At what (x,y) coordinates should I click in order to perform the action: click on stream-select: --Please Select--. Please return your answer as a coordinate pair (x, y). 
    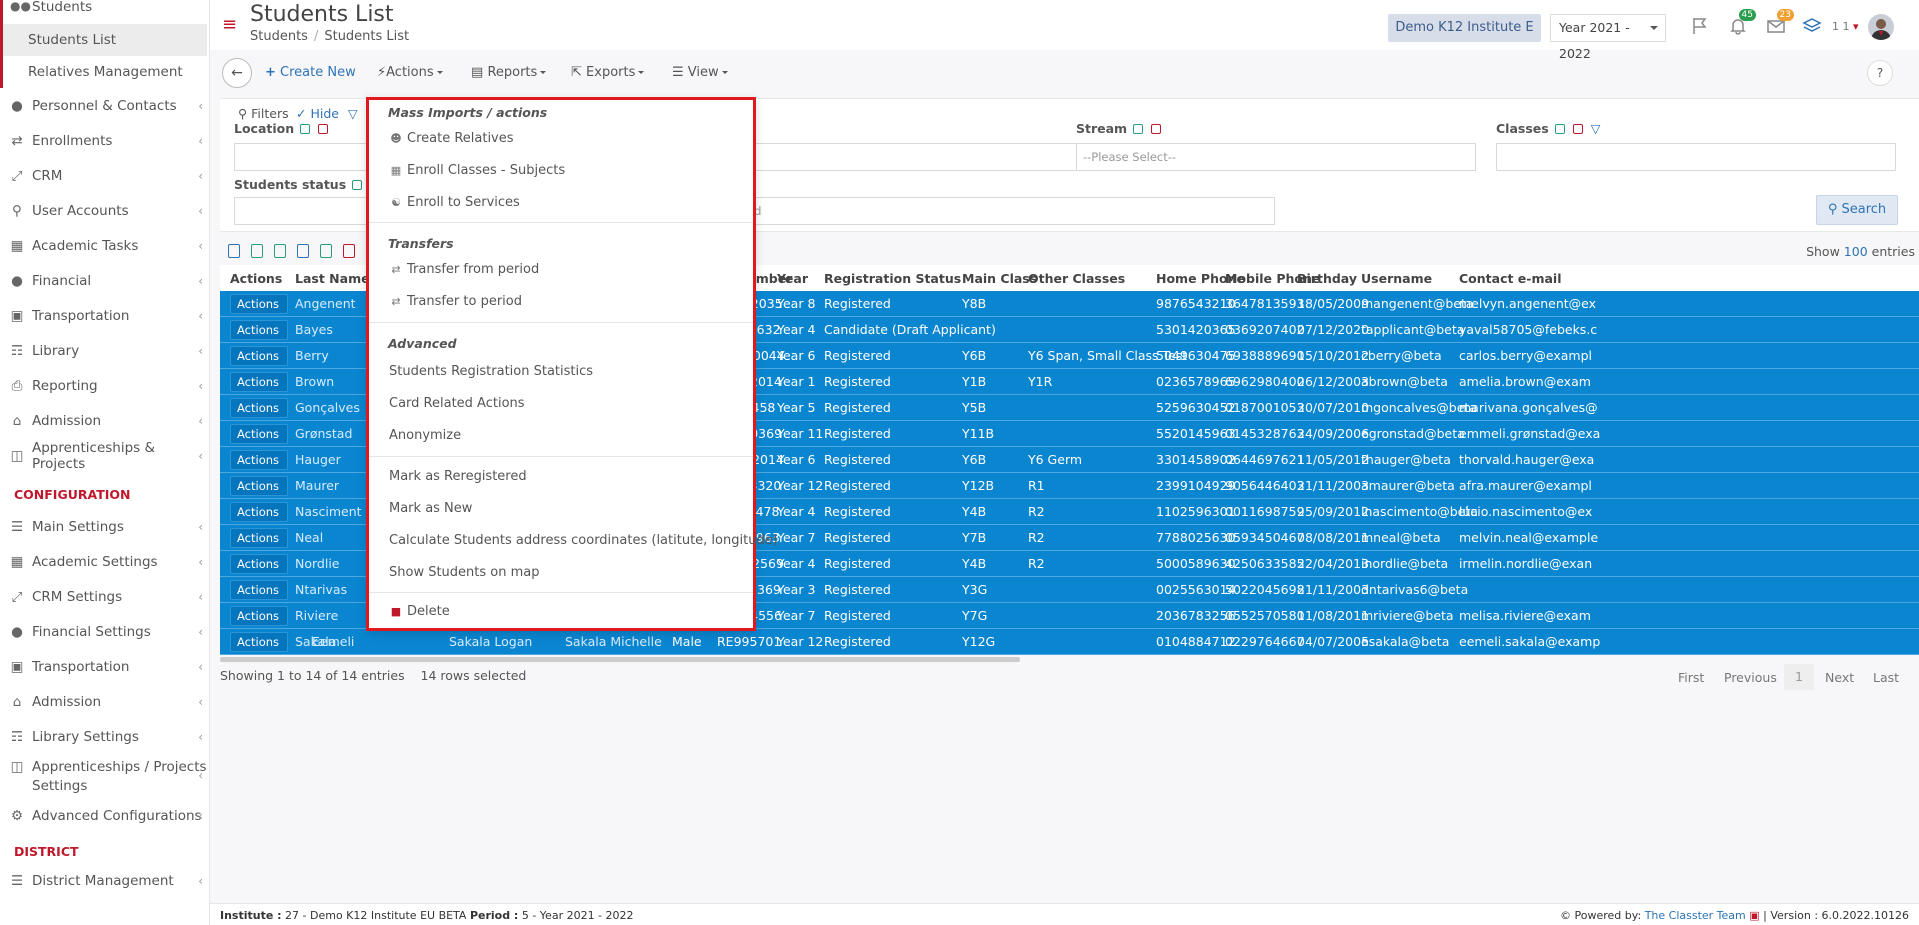
    Looking at the image, I should click on (1276, 157).